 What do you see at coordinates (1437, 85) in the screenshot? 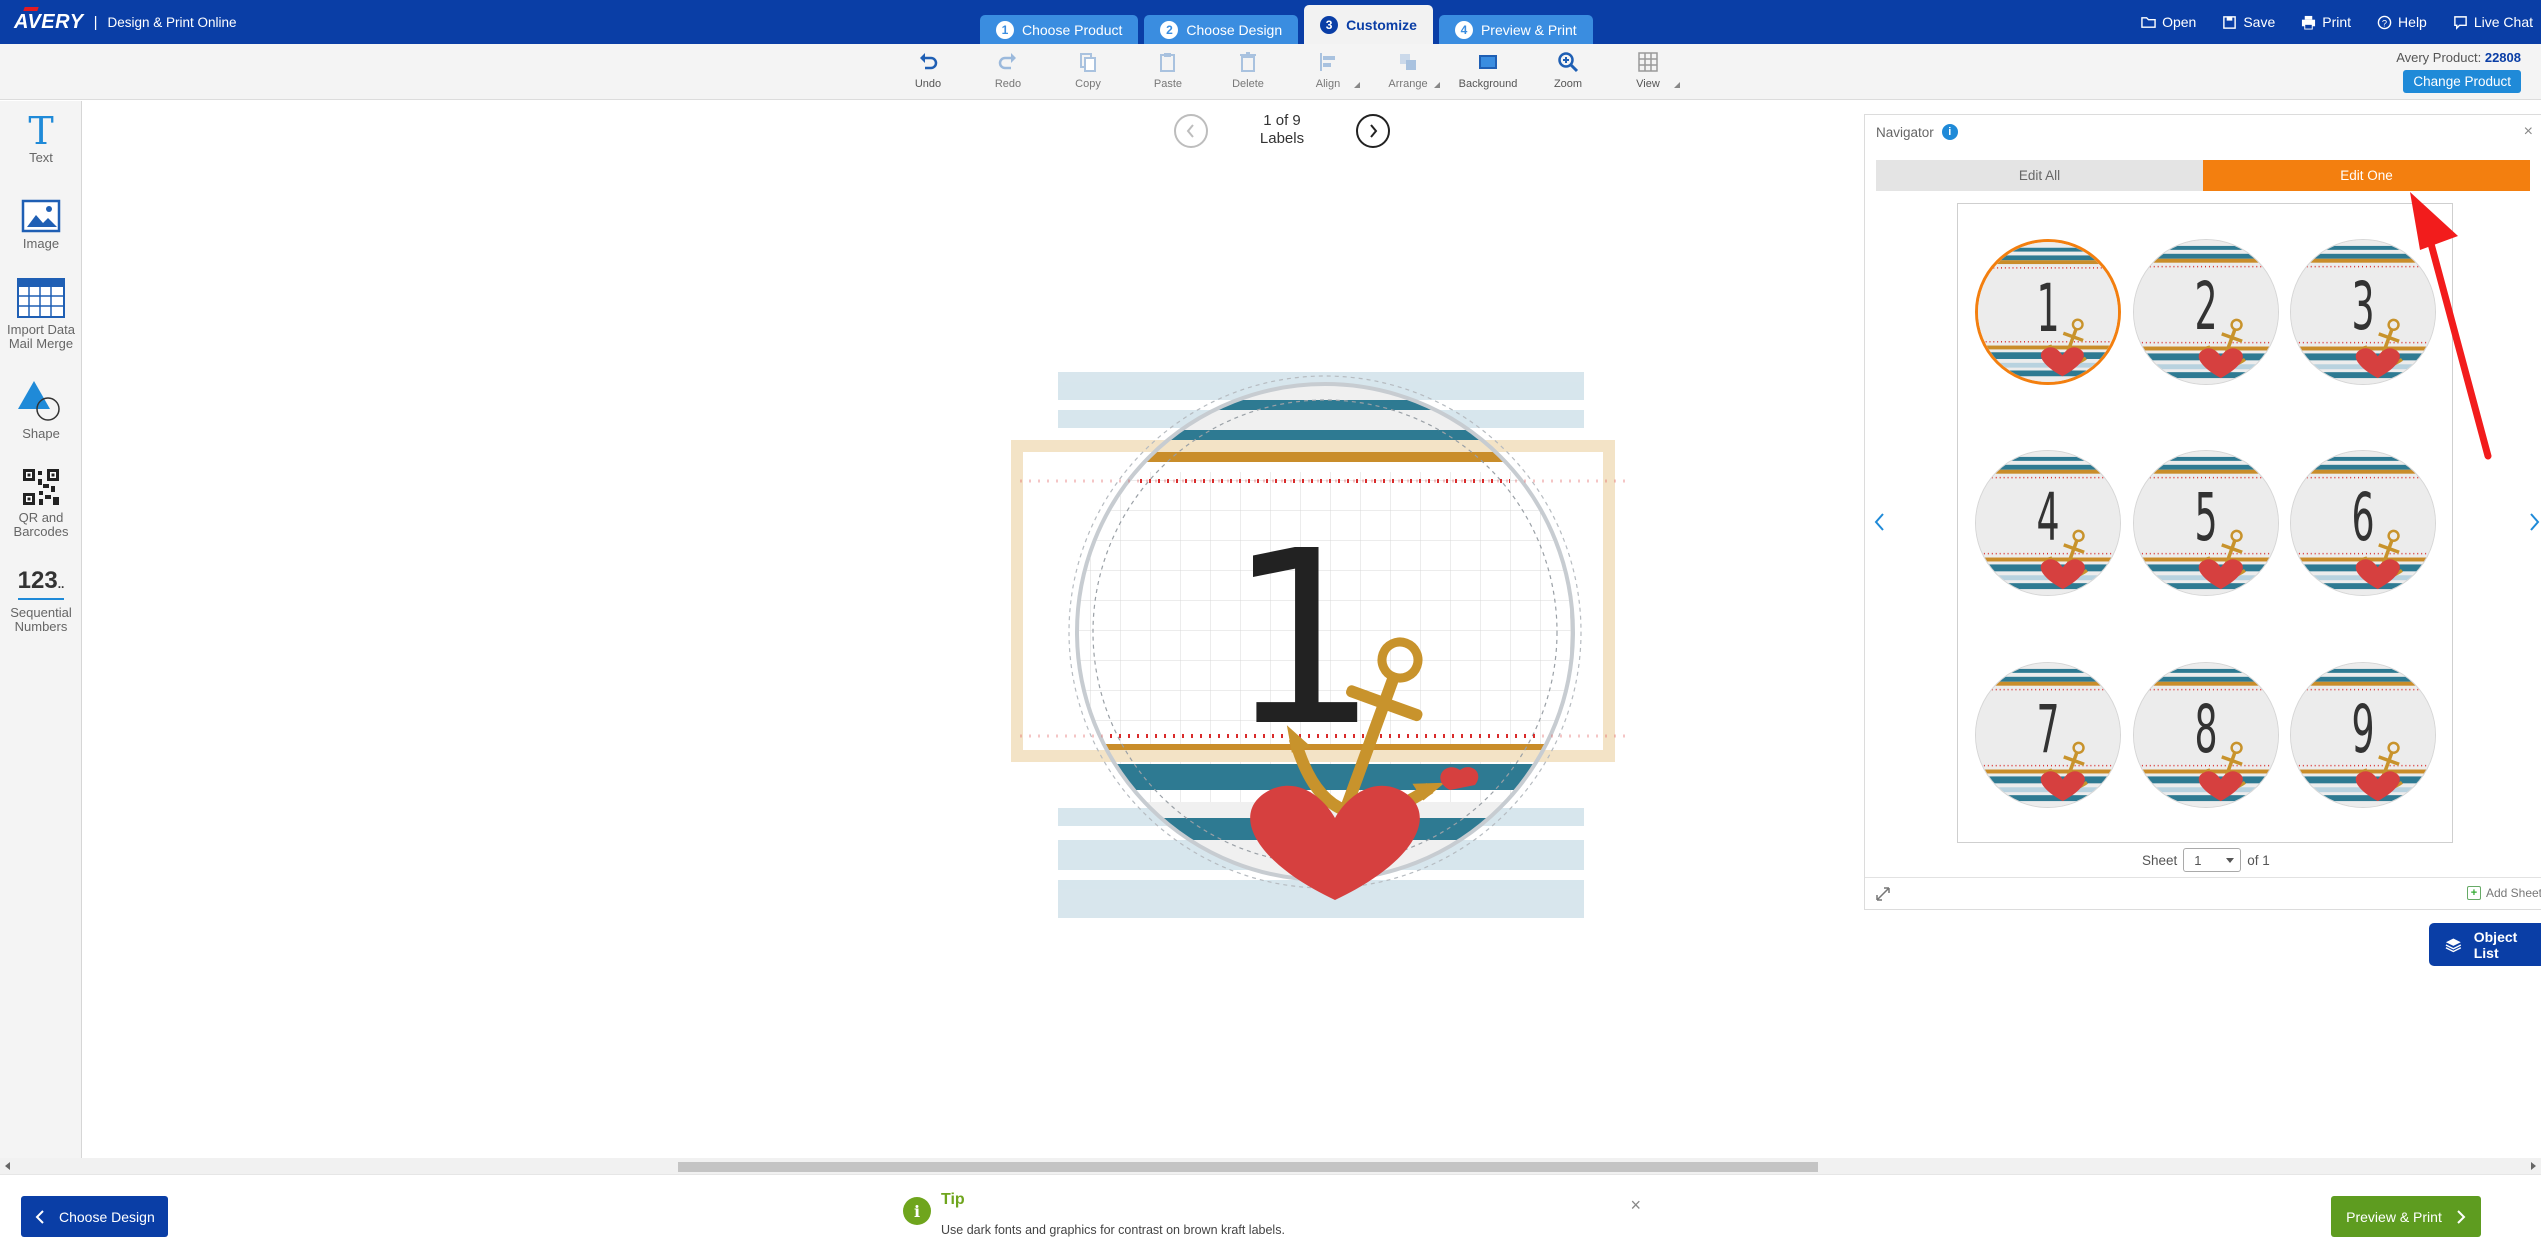
I see `dropdown-corner-icon` at bounding box center [1437, 85].